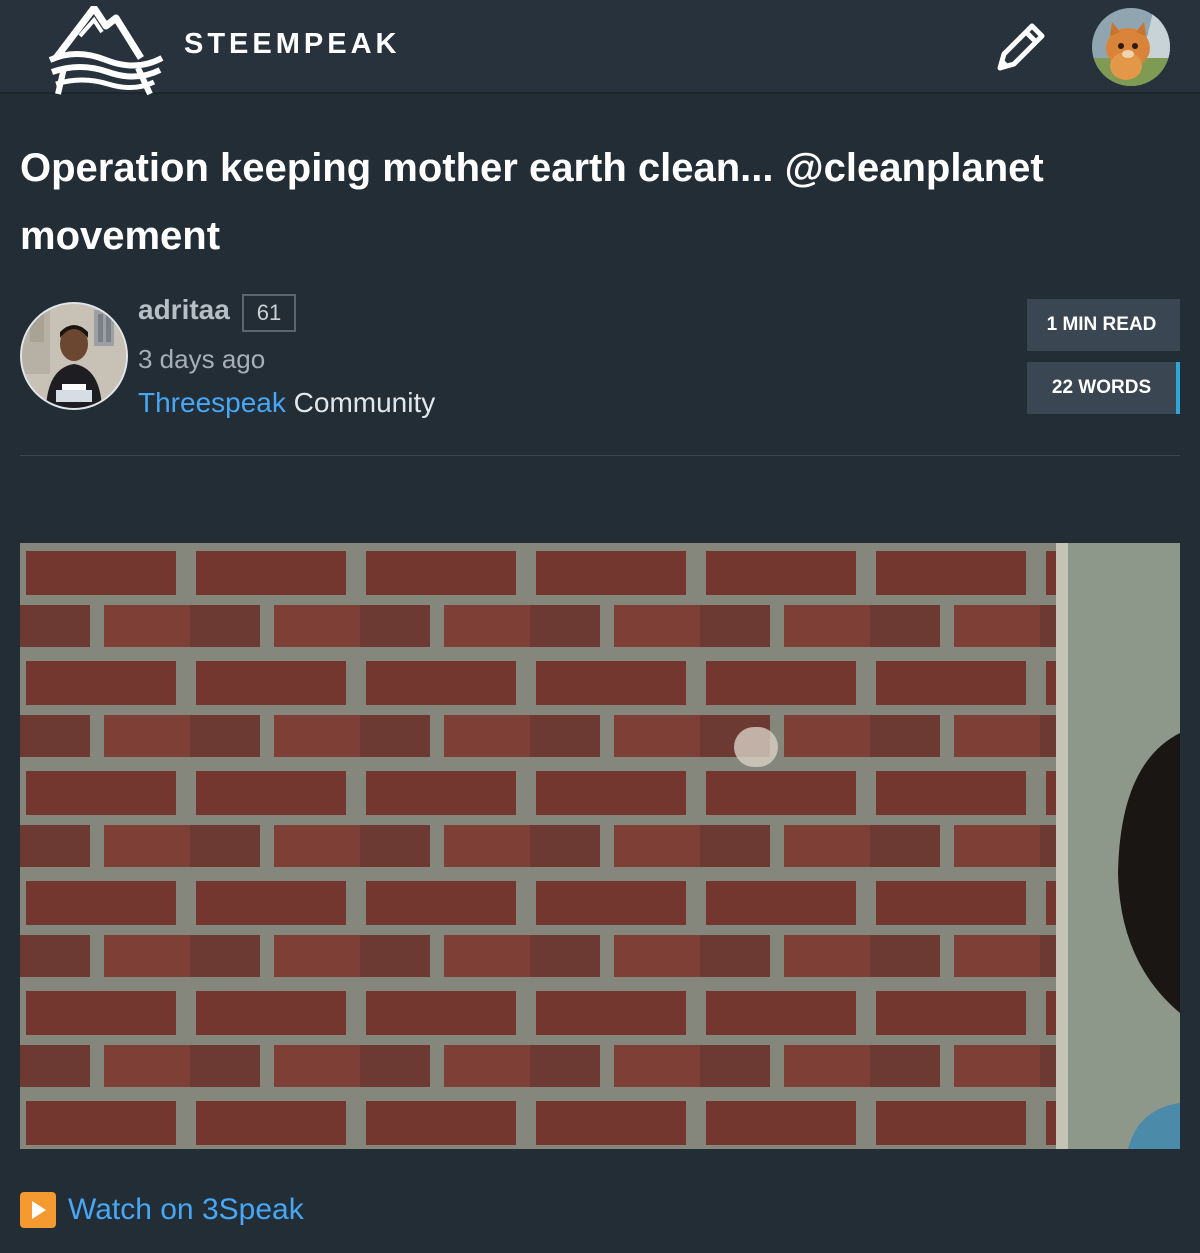 The height and width of the screenshot is (1253, 1200). I want to click on reputation-badge: 61, so click(269, 313).